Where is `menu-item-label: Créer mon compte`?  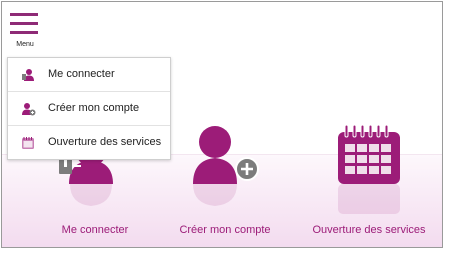
menu-item-label: Créer mon compte is located at coordinates (94, 108).